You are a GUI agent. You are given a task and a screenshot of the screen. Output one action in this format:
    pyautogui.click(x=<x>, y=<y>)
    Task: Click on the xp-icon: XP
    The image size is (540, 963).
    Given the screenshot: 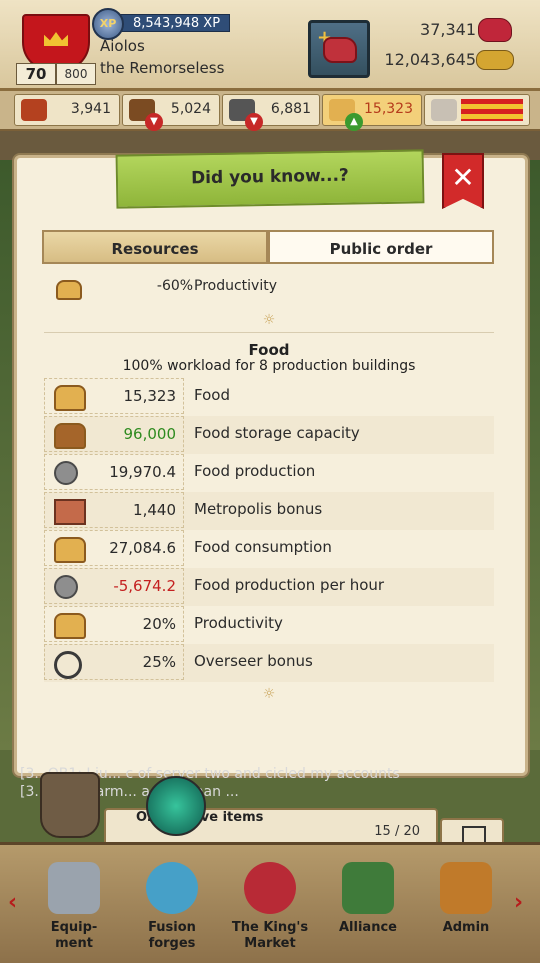 What is the action you would take?
    pyautogui.click(x=108, y=24)
    